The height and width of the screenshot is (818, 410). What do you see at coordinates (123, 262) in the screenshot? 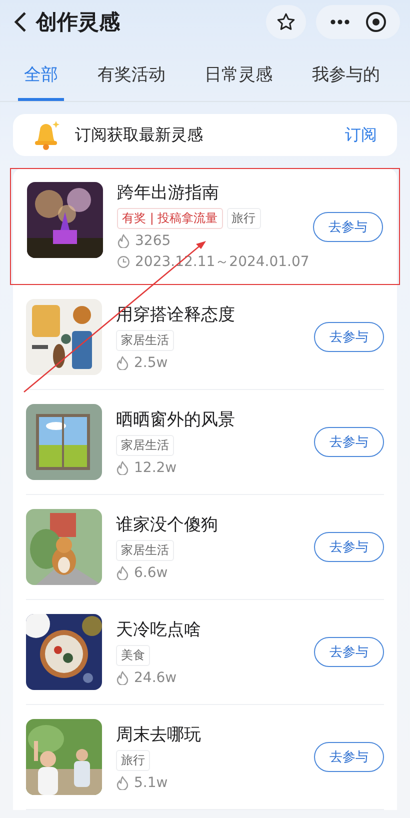
I see `clock-icon` at bounding box center [123, 262].